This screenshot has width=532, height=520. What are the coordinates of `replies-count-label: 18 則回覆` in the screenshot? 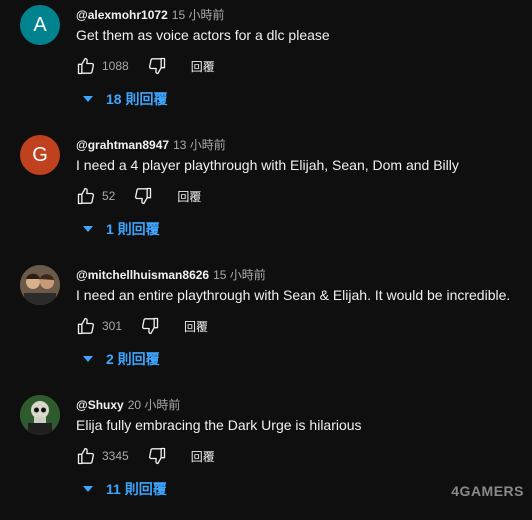 It's located at (137, 99).